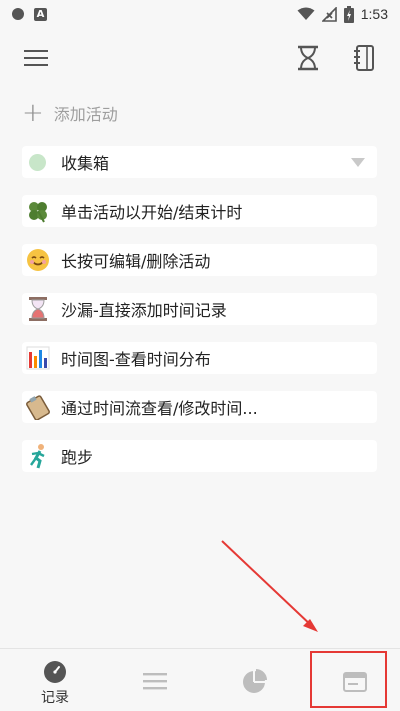 The height and width of the screenshot is (711, 400). I want to click on activity-label: 时间图-查看时间分布, so click(136, 359).